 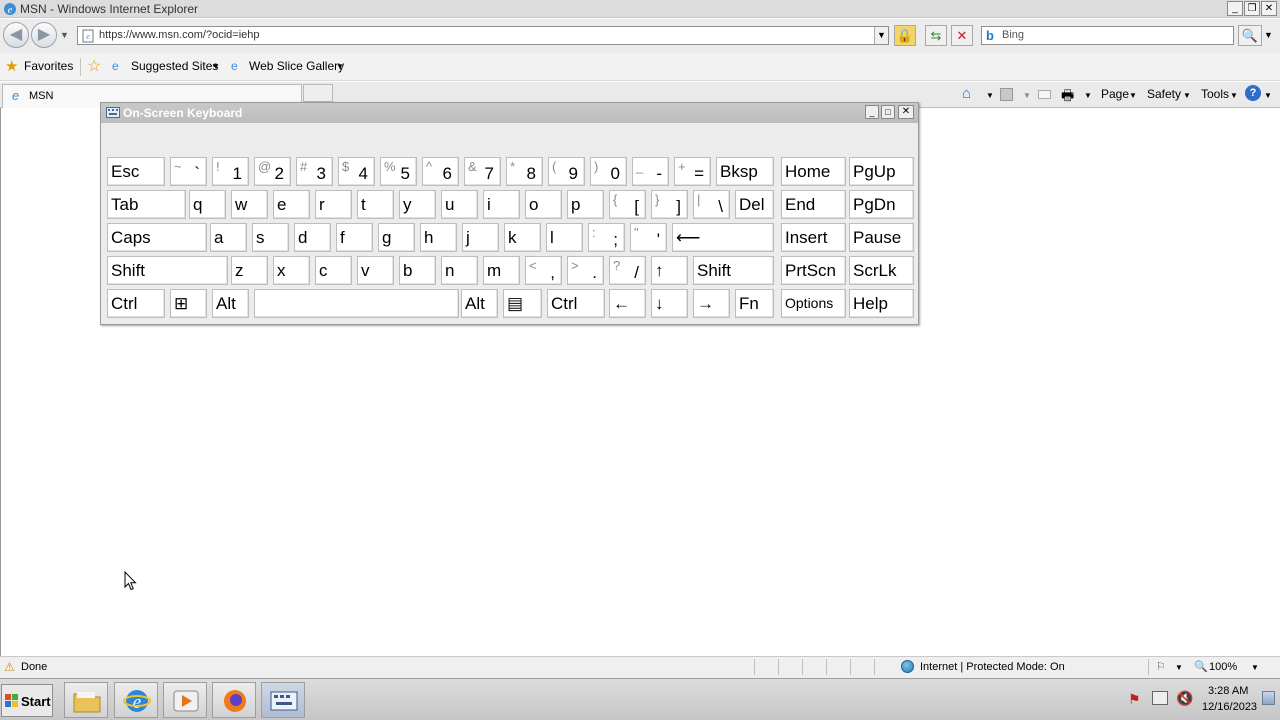 What do you see at coordinates (318, 93) in the screenshot?
I see `new-tab-button` at bounding box center [318, 93].